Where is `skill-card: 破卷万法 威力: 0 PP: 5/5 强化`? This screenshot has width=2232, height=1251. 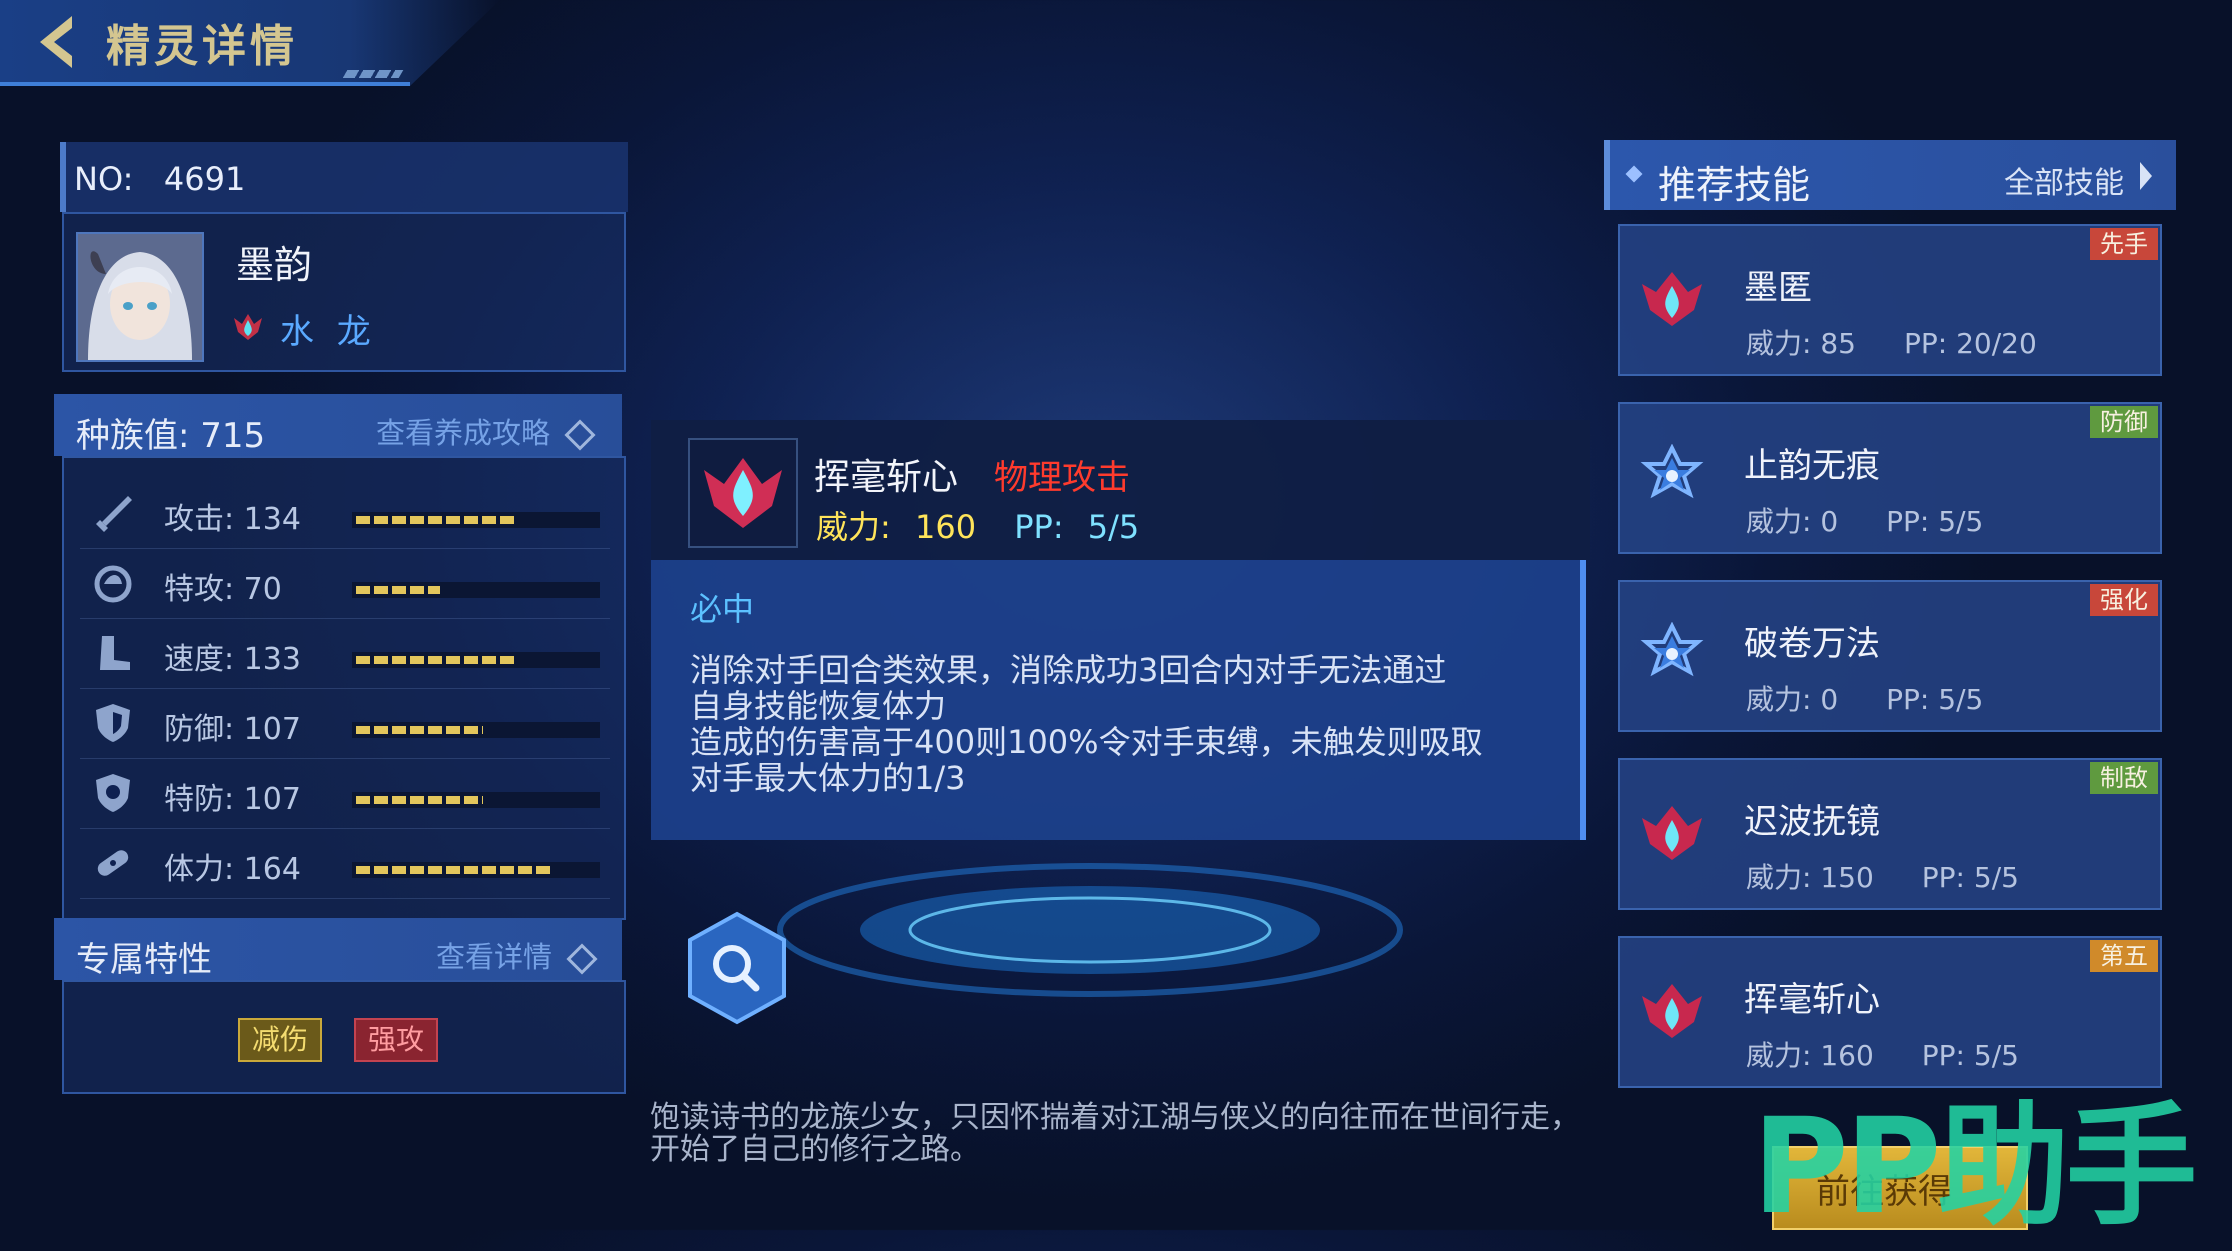 skill-card: 破卷万法 威力: 0 PP: 5/5 强化 is located at coordinates (1890, 656).